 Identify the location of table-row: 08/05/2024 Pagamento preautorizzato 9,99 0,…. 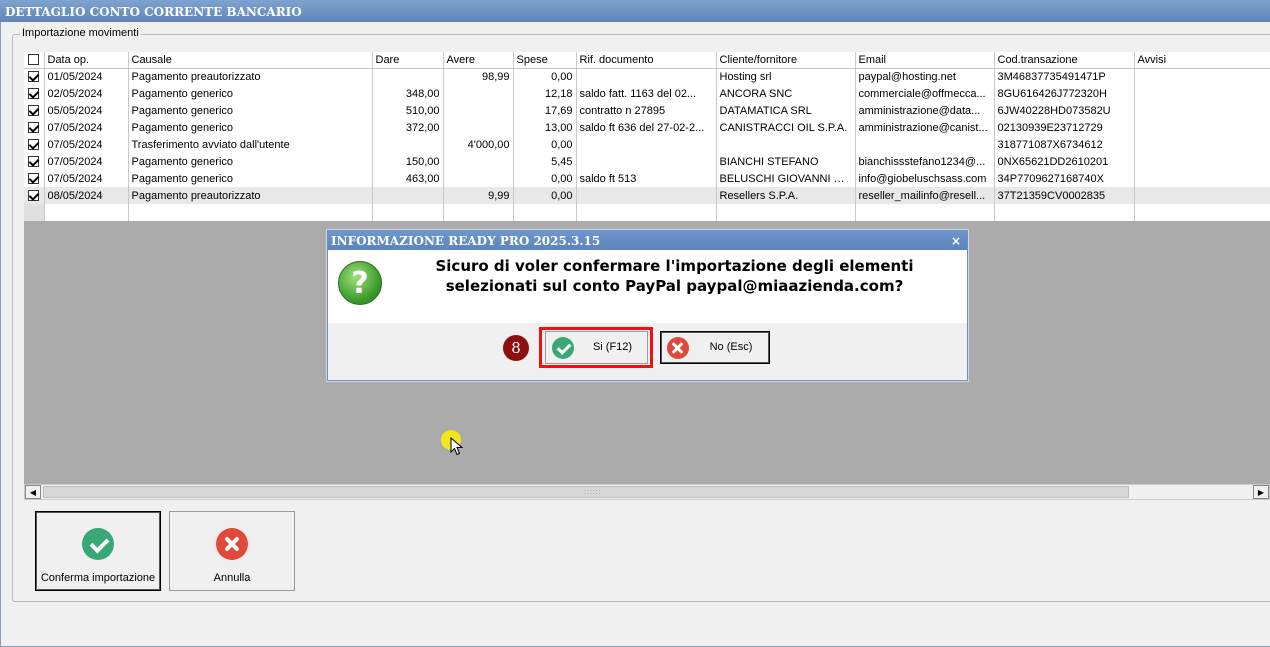
(647, 195).